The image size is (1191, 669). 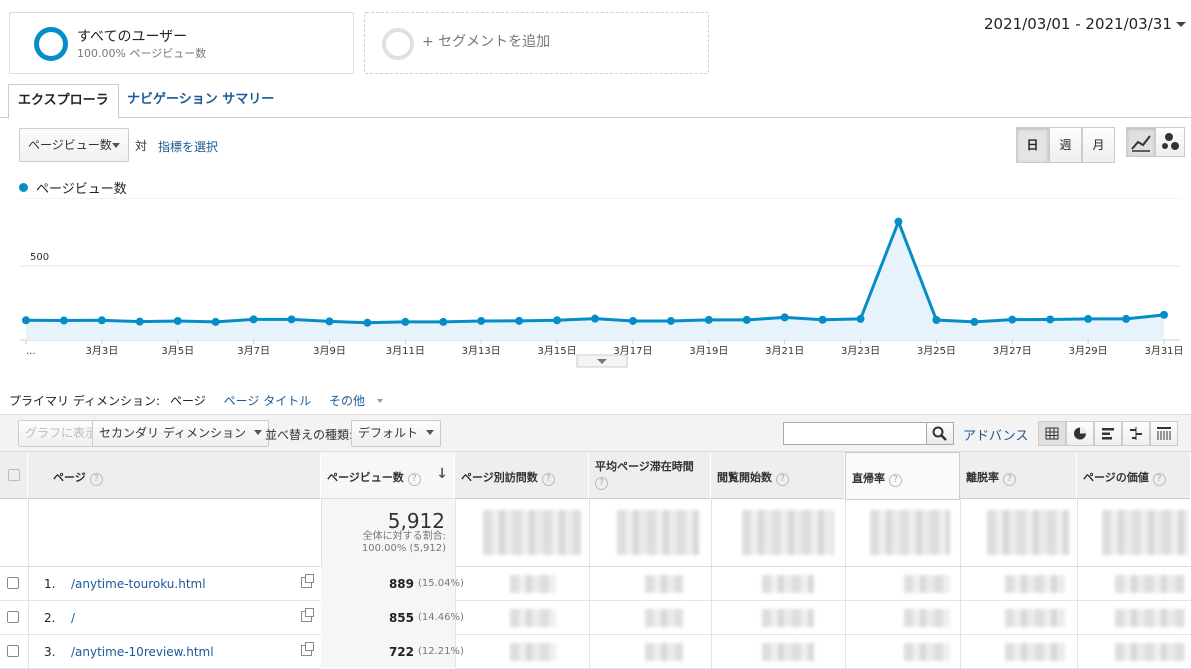 I want to click on x-tick-label: 3月25日, so click(x=936, y=351).